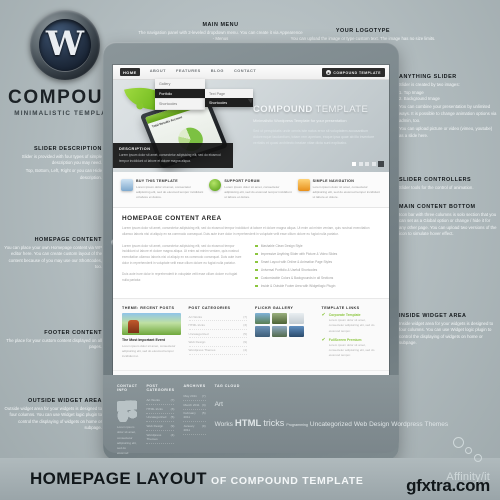 The image size is (500, 500). What do you see at coordinates (151, 324) in the screenshot?
I see `post-thumbnail` at bounding box center [151, 324].